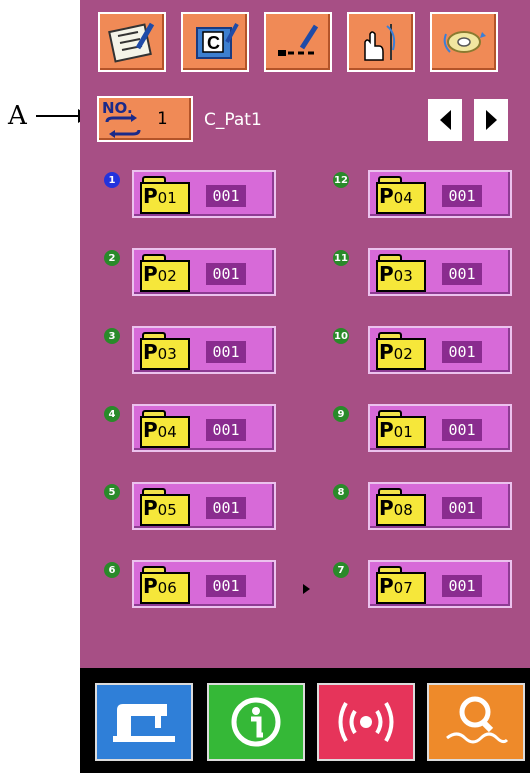 The image size is (530, 773). What do you see at coordinates (341, 414) in the screenshot?
I see `pattern-index-badge: 9` at bounding box center [341, 414].